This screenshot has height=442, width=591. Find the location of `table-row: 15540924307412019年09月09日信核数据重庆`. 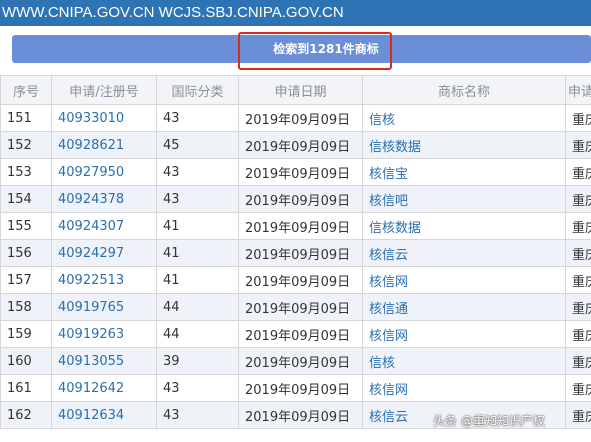

table-row: 15540924307412019年09月09日信核数据重庆 is located at coordinates (295, 226).